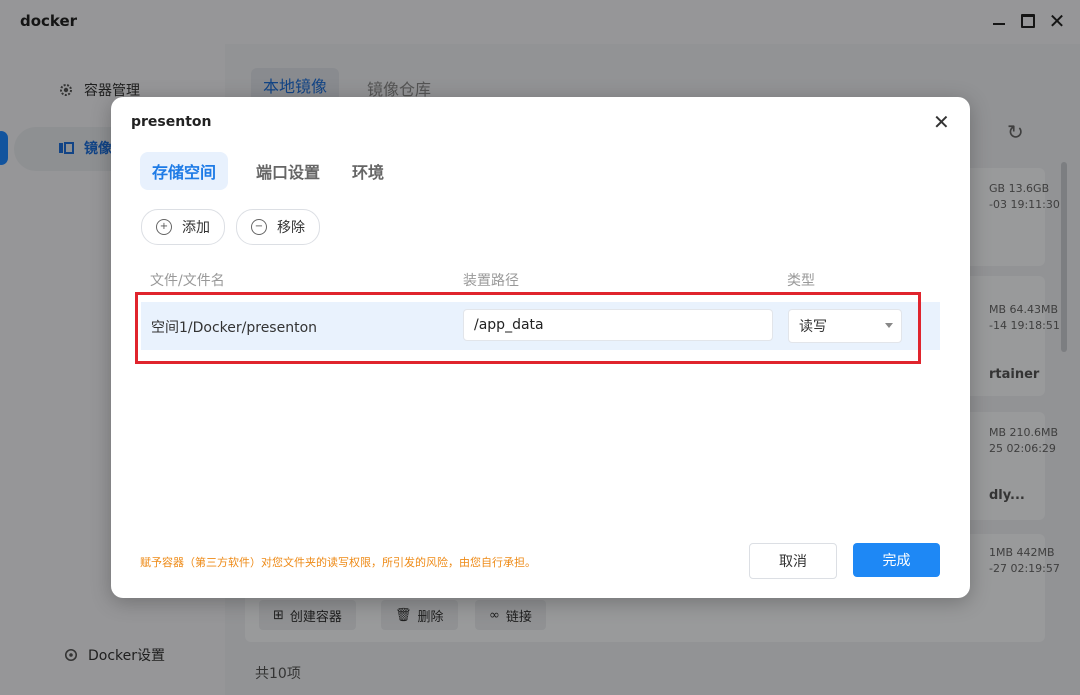 The height and width of the screenshot is (695, 1080). I want to click on plus-circle-icon: +, so click(164, 227).